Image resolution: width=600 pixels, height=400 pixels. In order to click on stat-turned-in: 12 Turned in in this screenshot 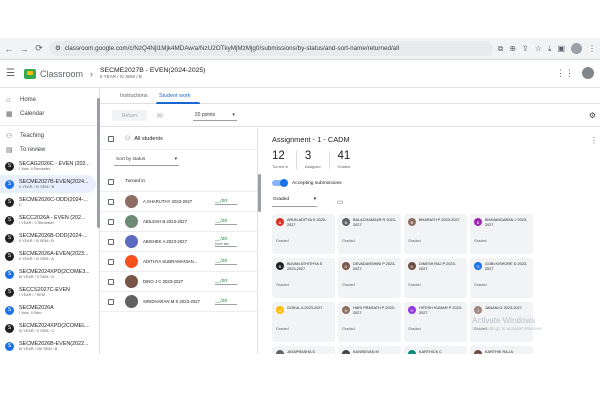, I will do `click(284, 159)`.